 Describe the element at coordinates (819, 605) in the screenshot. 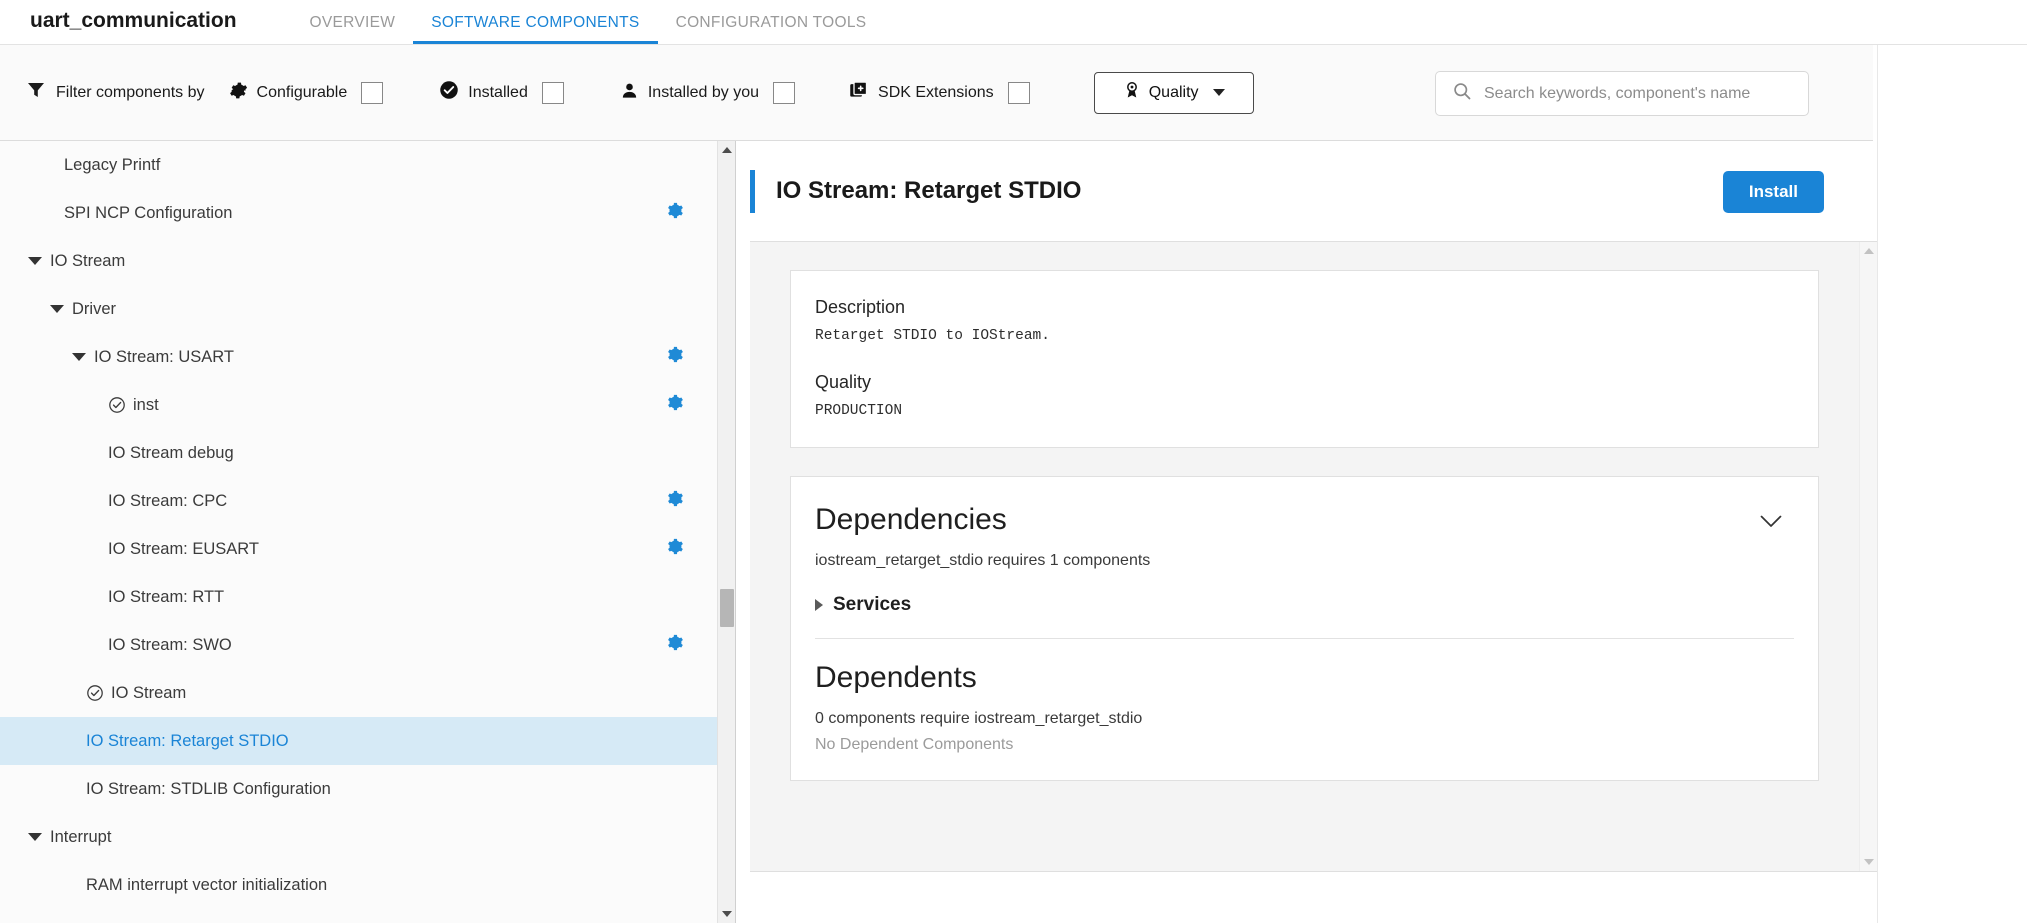

I see `triangle-right-icon` at that location.